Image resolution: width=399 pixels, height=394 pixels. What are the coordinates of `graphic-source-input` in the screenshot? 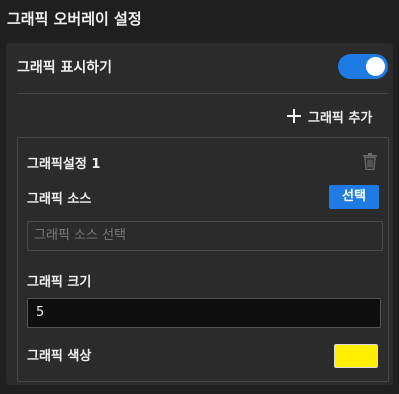 It's located at (205, 236).